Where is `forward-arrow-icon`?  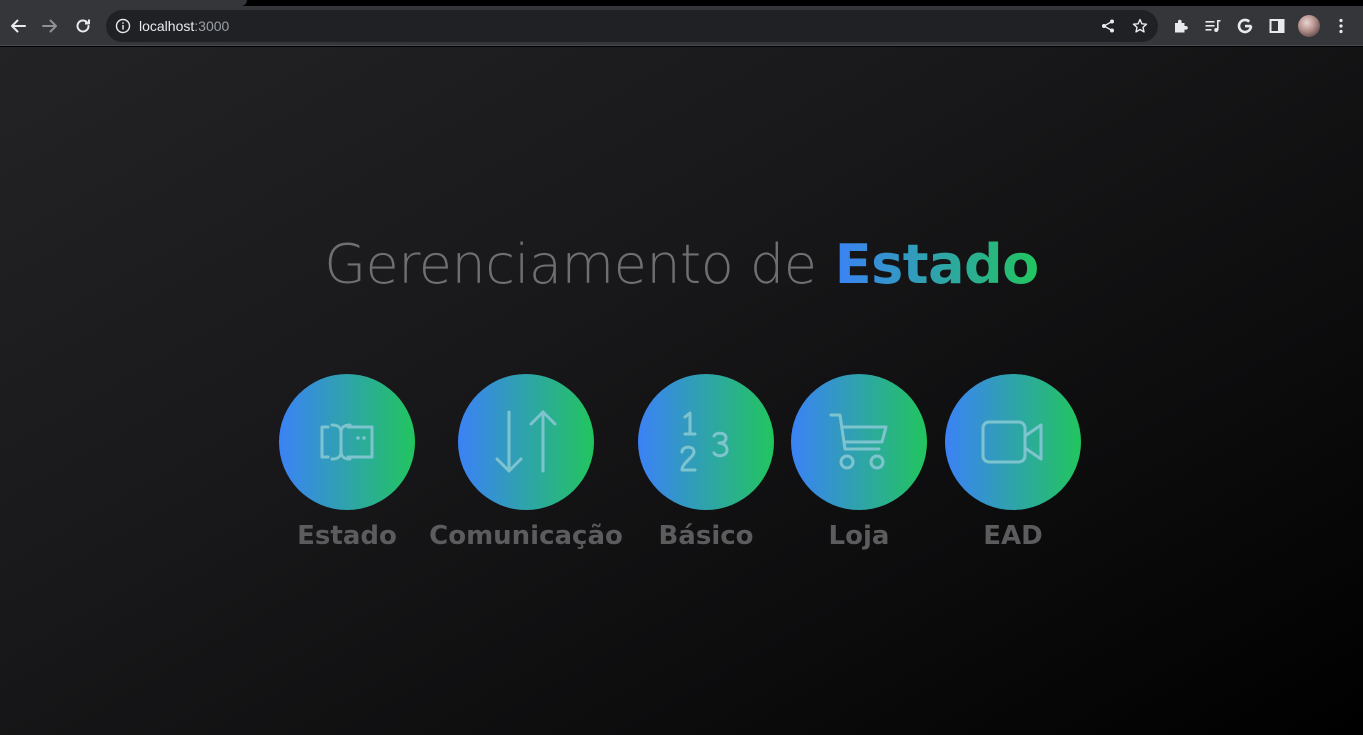 forward-arrow-icon is located at coordinates (49, 26).